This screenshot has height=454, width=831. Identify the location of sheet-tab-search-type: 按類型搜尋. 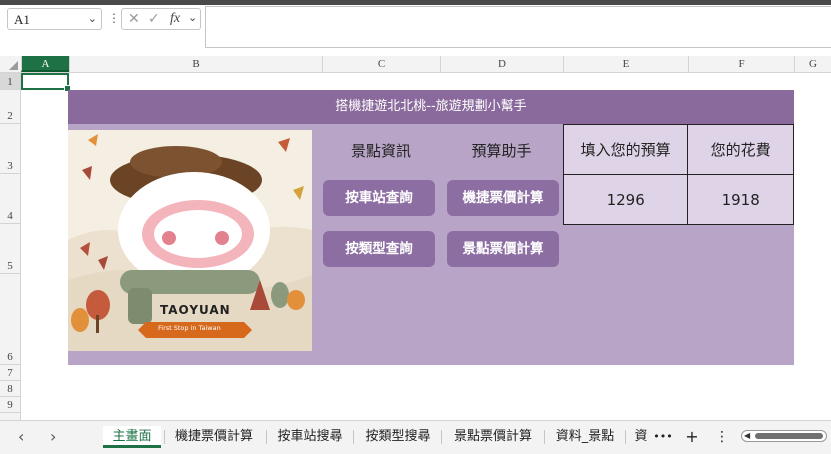
(398, 437).